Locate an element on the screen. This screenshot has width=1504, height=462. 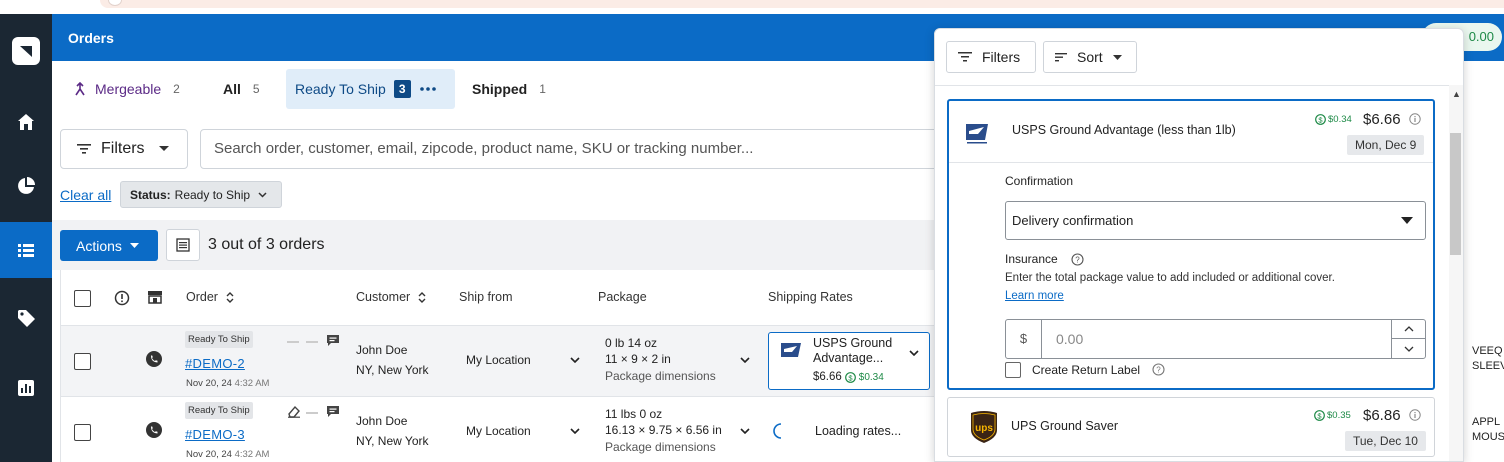
home-icon is located at coordinates (26, 122).